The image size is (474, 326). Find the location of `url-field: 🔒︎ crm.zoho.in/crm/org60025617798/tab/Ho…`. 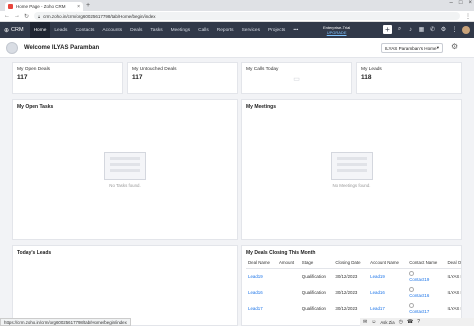

url-field: 🔒︎ crm.zoho.in/crm/org60025617798/tab/Ho… is located at coordinates (247, 16).